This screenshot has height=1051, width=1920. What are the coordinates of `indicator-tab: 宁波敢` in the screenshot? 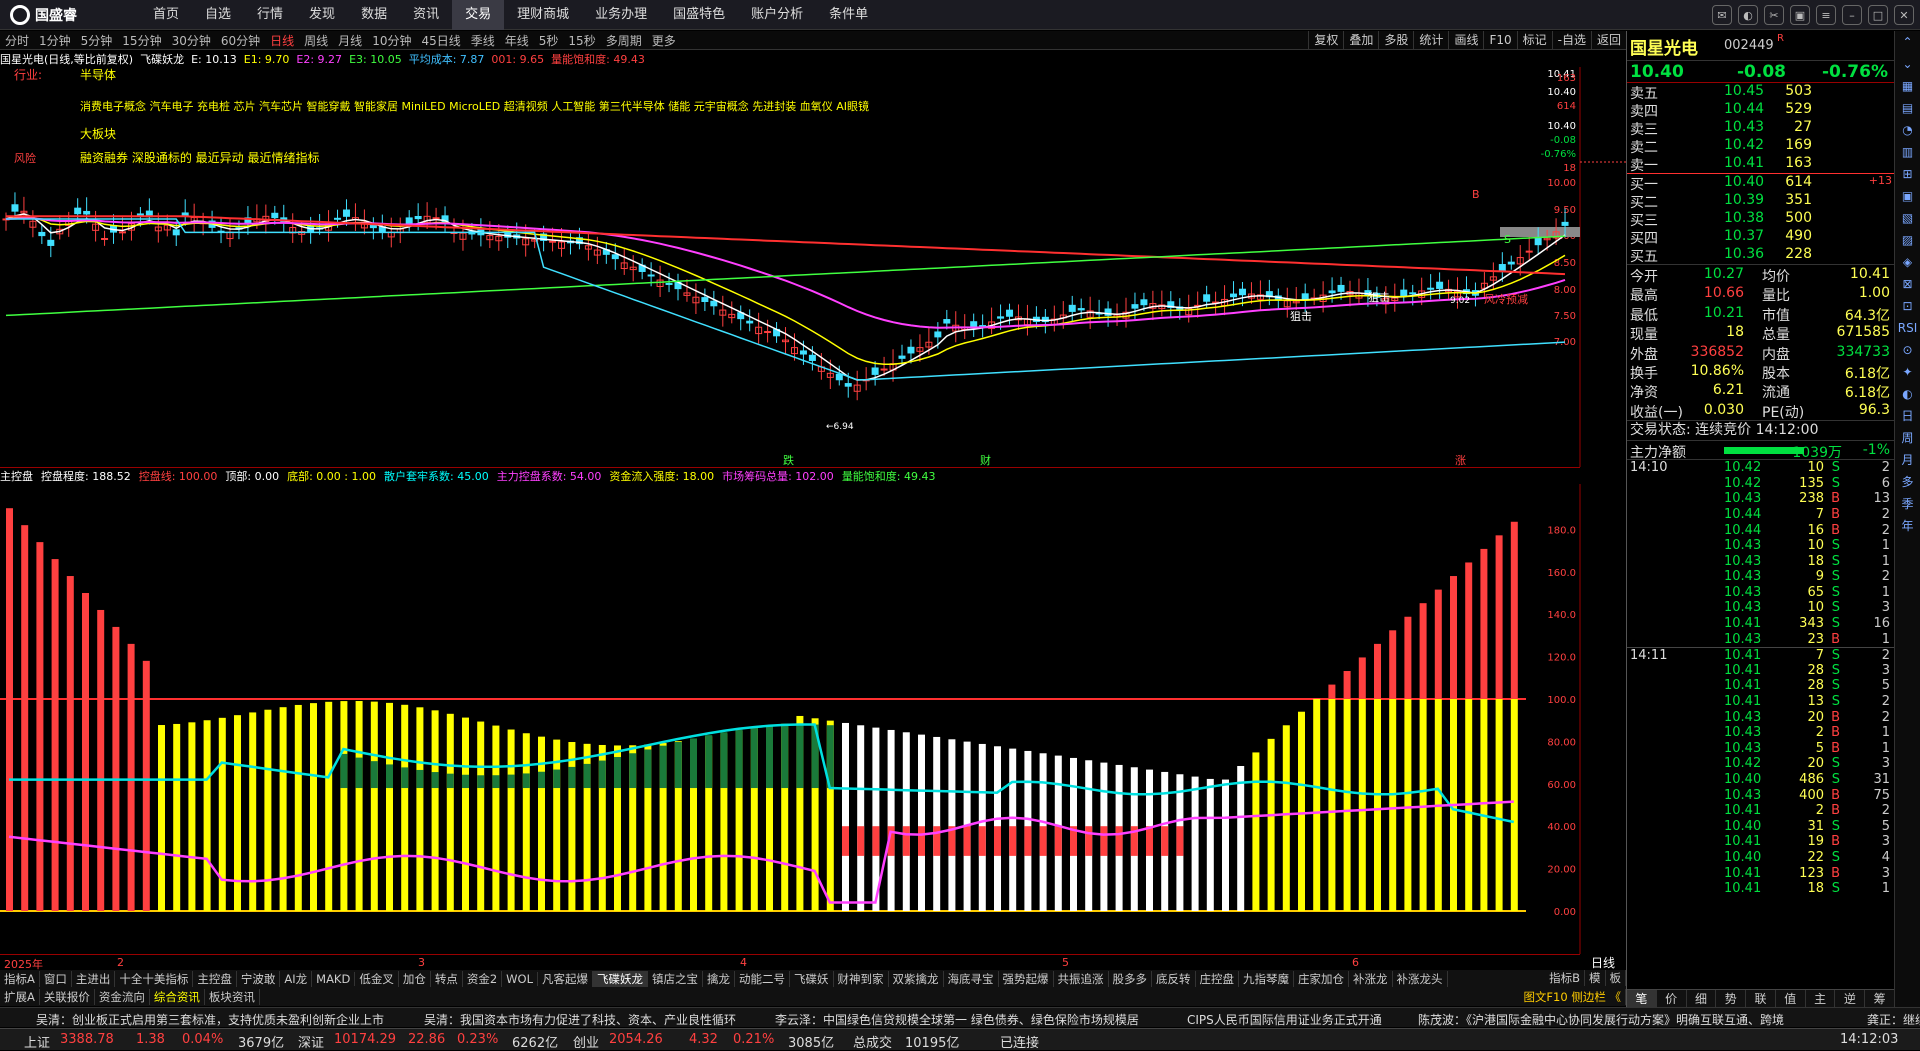 It's located at (259, 979).